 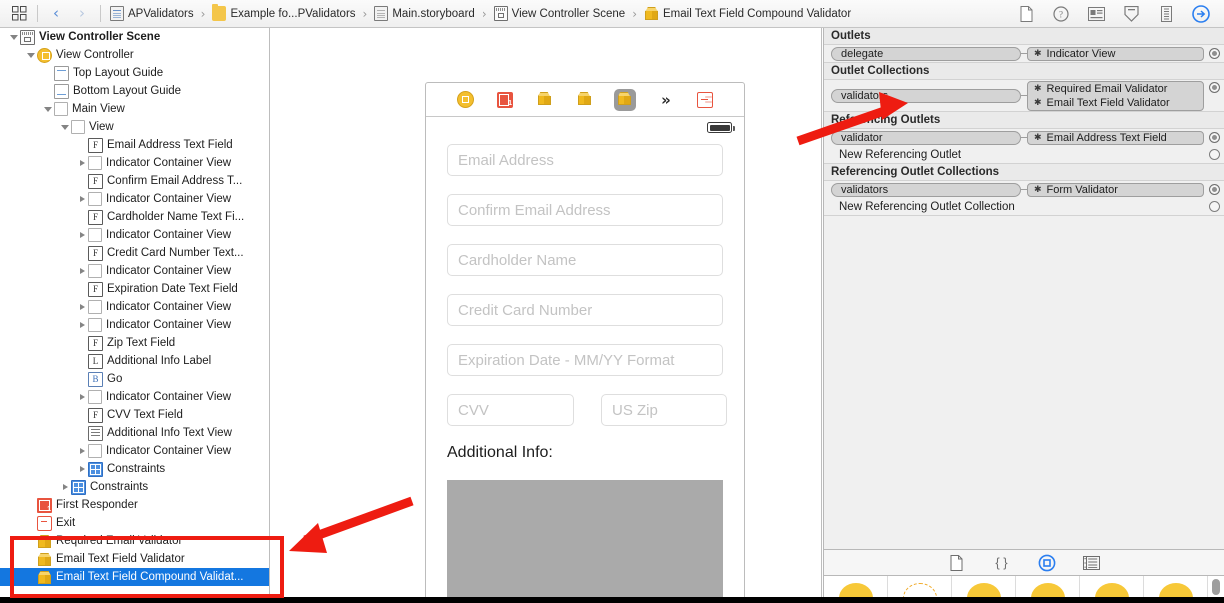 What do you see at coordinates (1024, 189) in the screenshot?
I see `outlet-connection-row: validators ✱ Form Validator` at bounding box center [1024, 189].